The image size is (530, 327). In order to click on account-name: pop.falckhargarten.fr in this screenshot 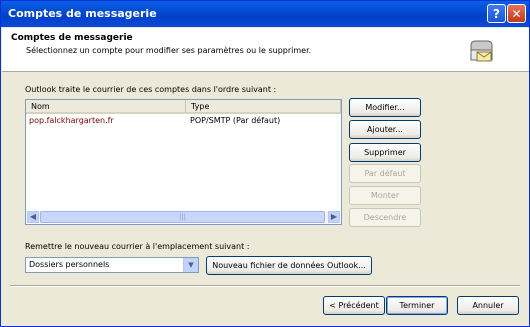, I will do `click(71, 120)`.